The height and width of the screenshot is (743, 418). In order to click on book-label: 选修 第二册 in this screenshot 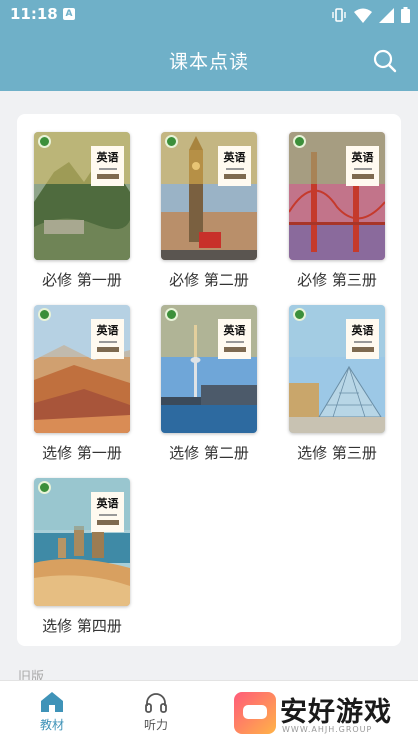, I will do `click(209, 453)`.